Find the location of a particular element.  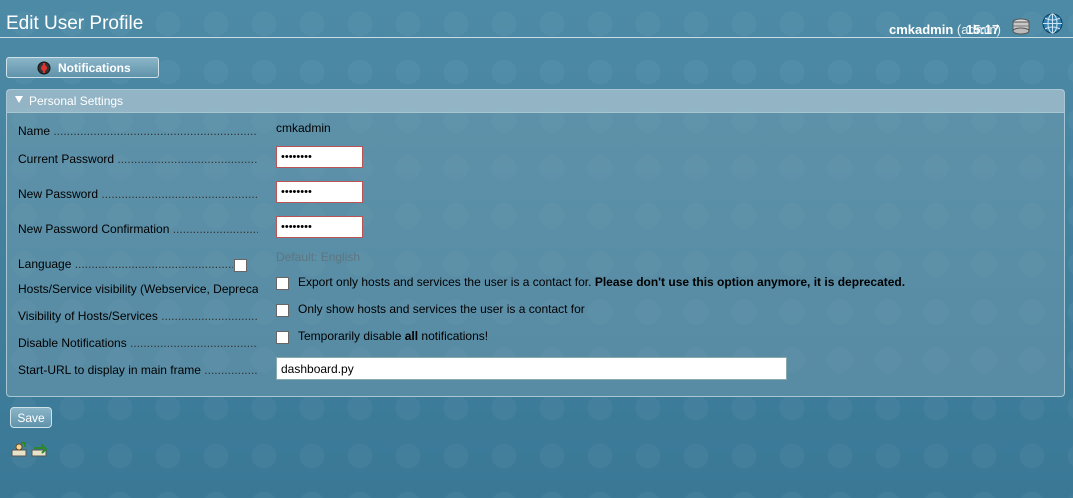

language-default: Default: English is located at coordinates (318, 257).